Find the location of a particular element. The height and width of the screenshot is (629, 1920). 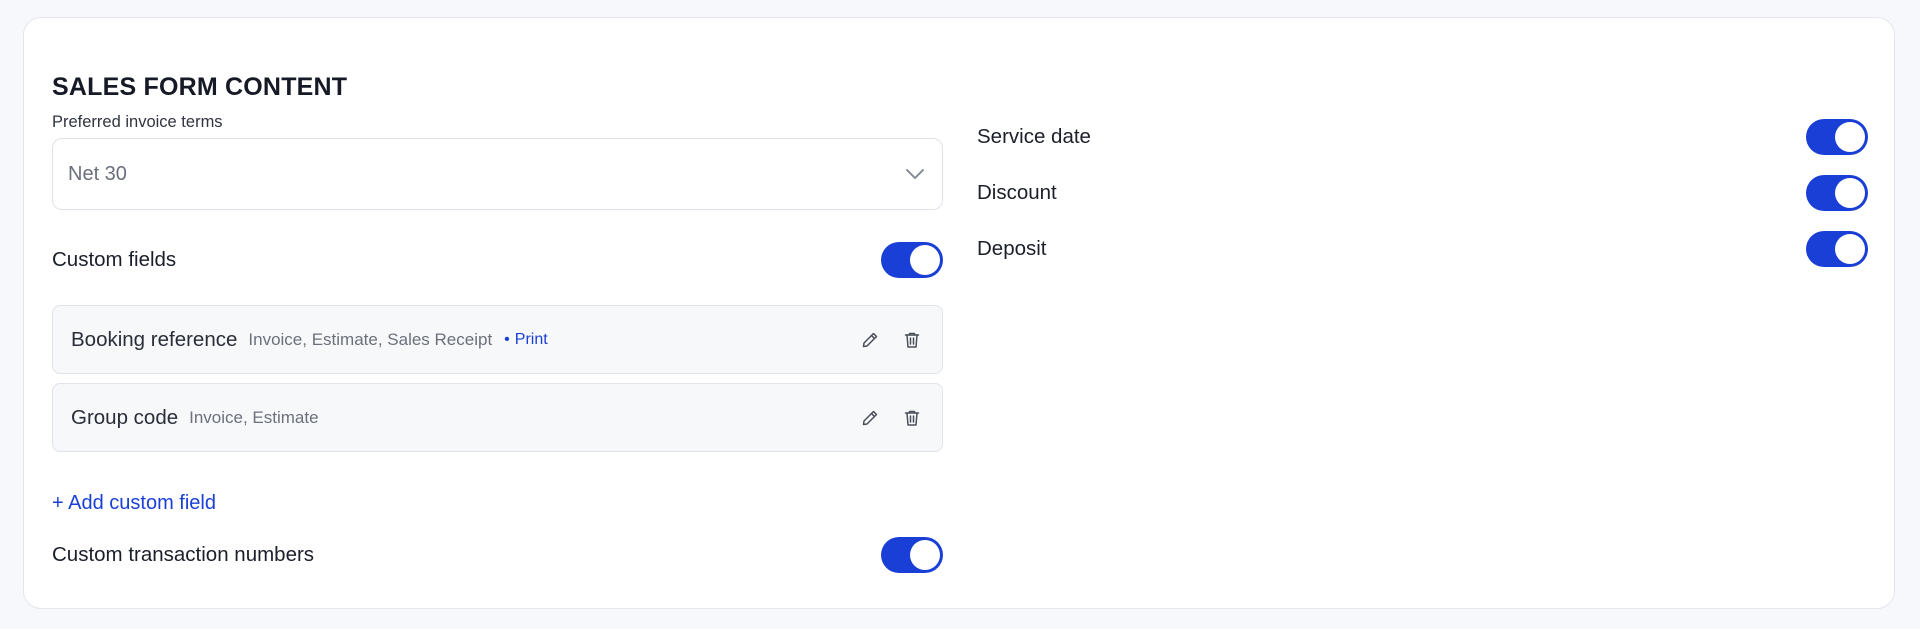

section-title: SALES FORM CONTENT is located at coordinates (200, 87).